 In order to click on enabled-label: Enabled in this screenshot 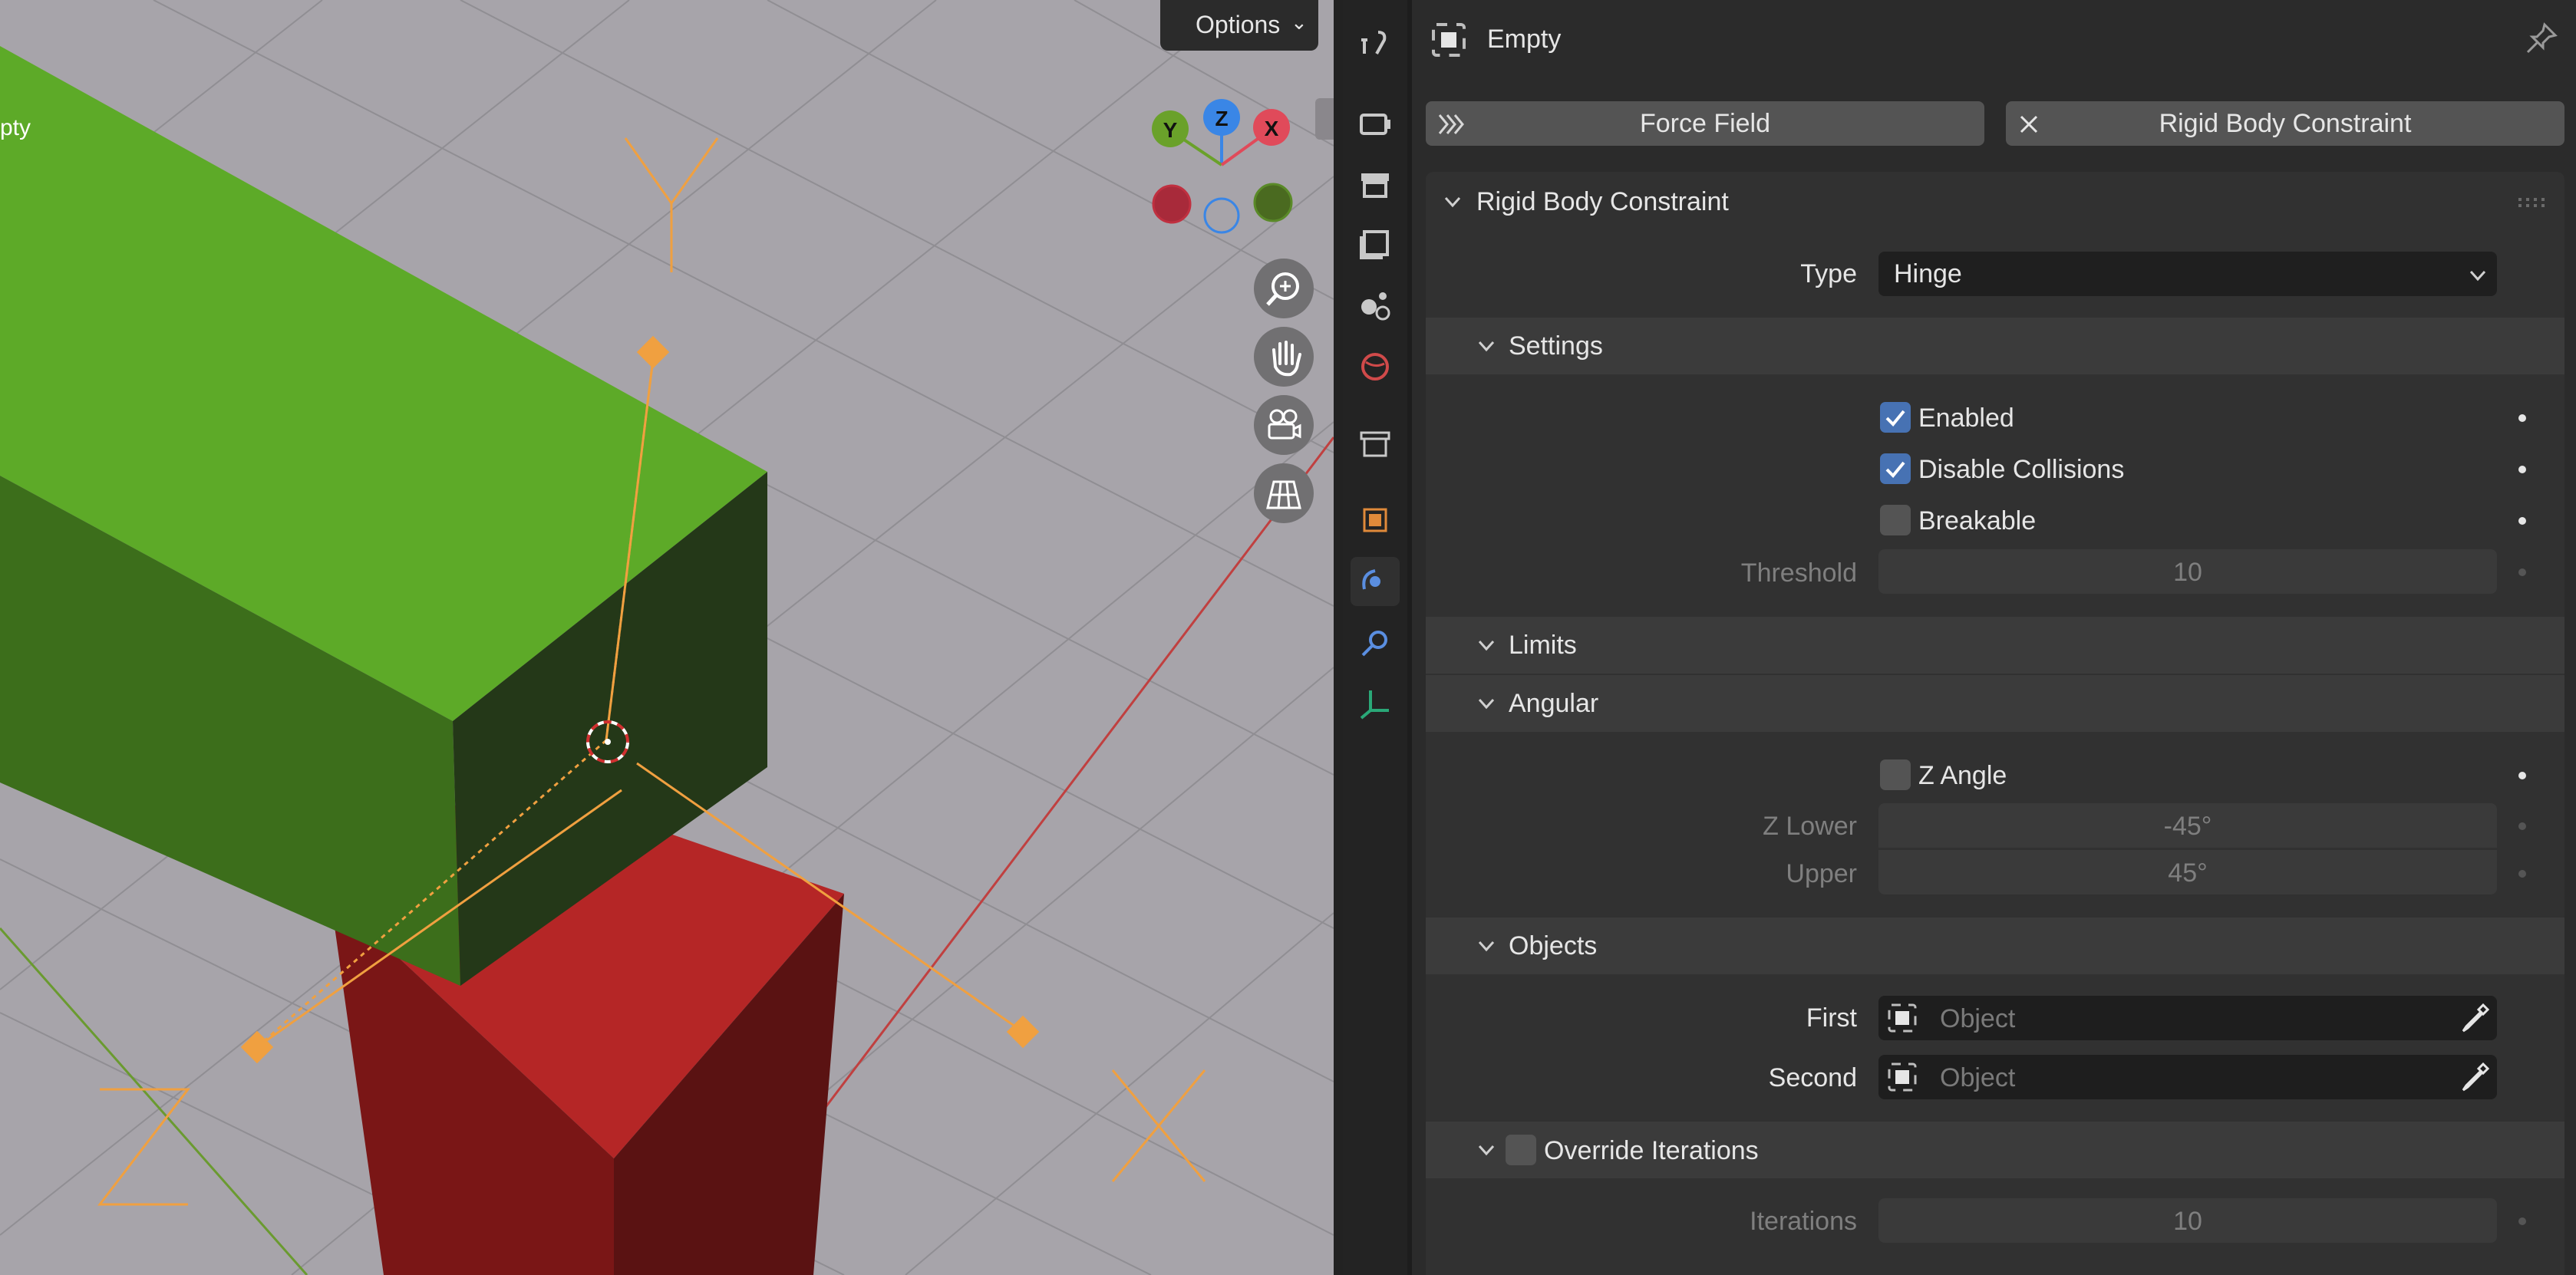, I will do `click(1966, 418)`.